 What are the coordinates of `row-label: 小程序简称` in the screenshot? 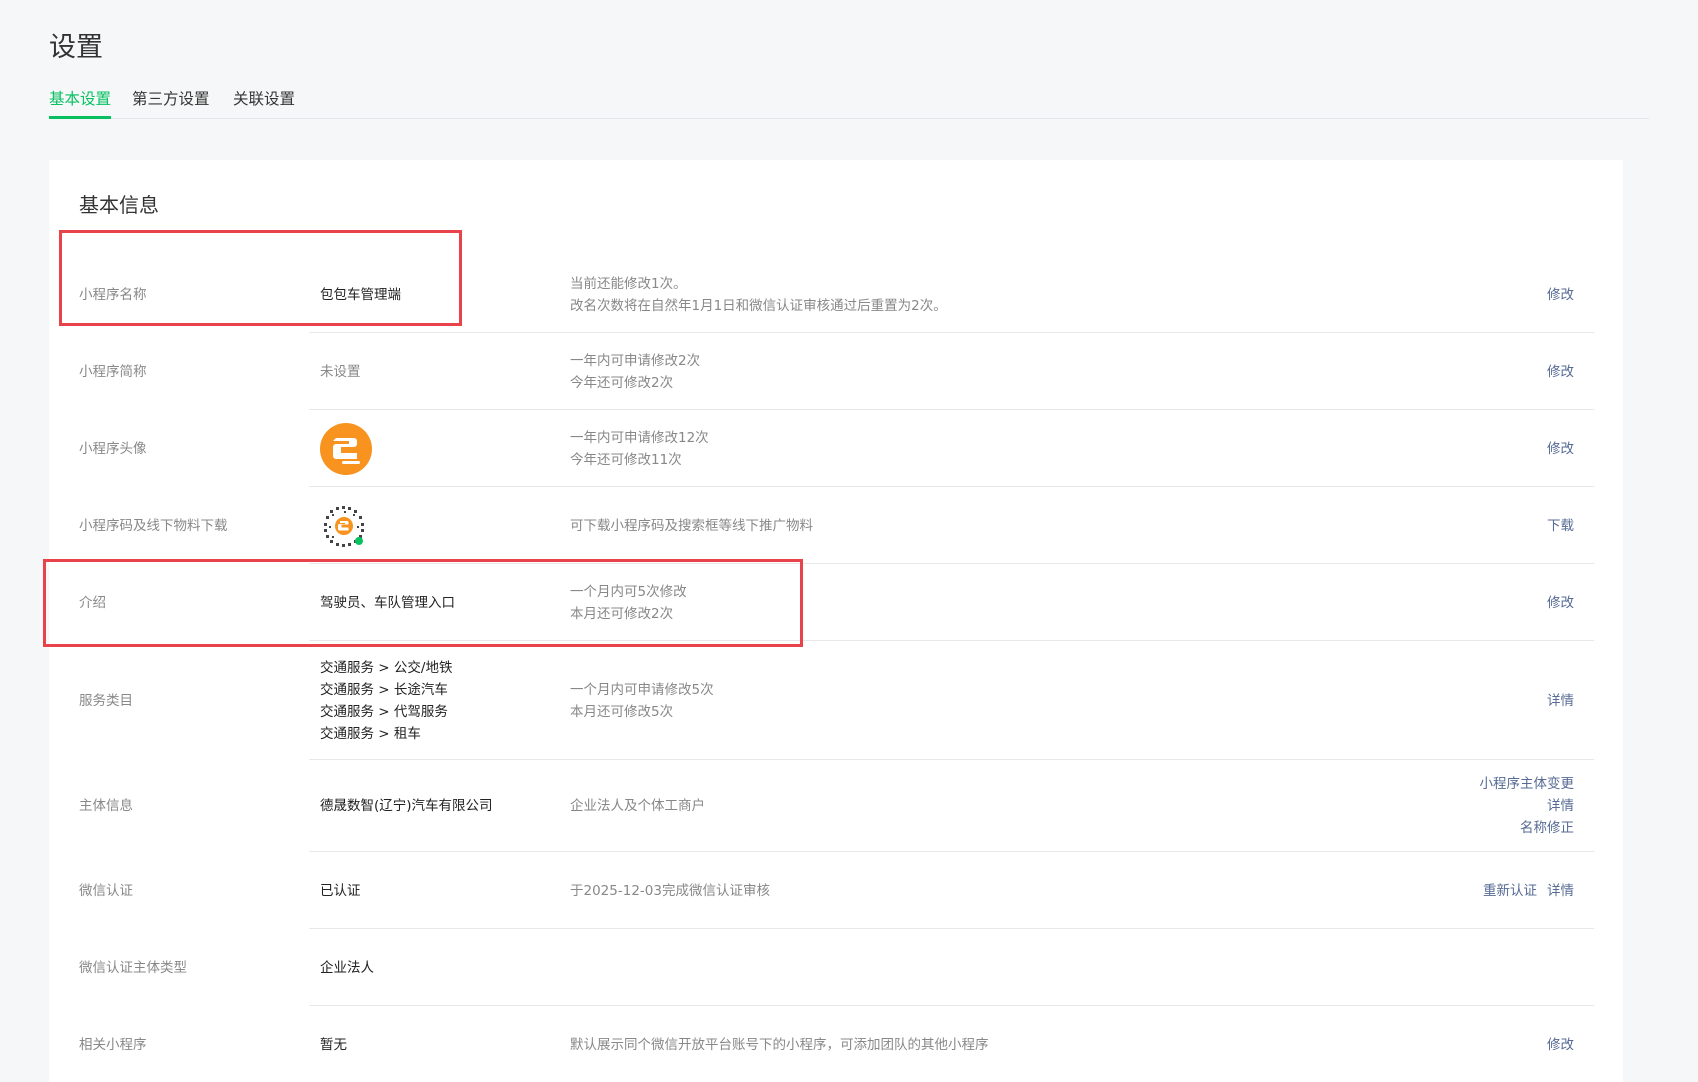 It's located at (113, 371).